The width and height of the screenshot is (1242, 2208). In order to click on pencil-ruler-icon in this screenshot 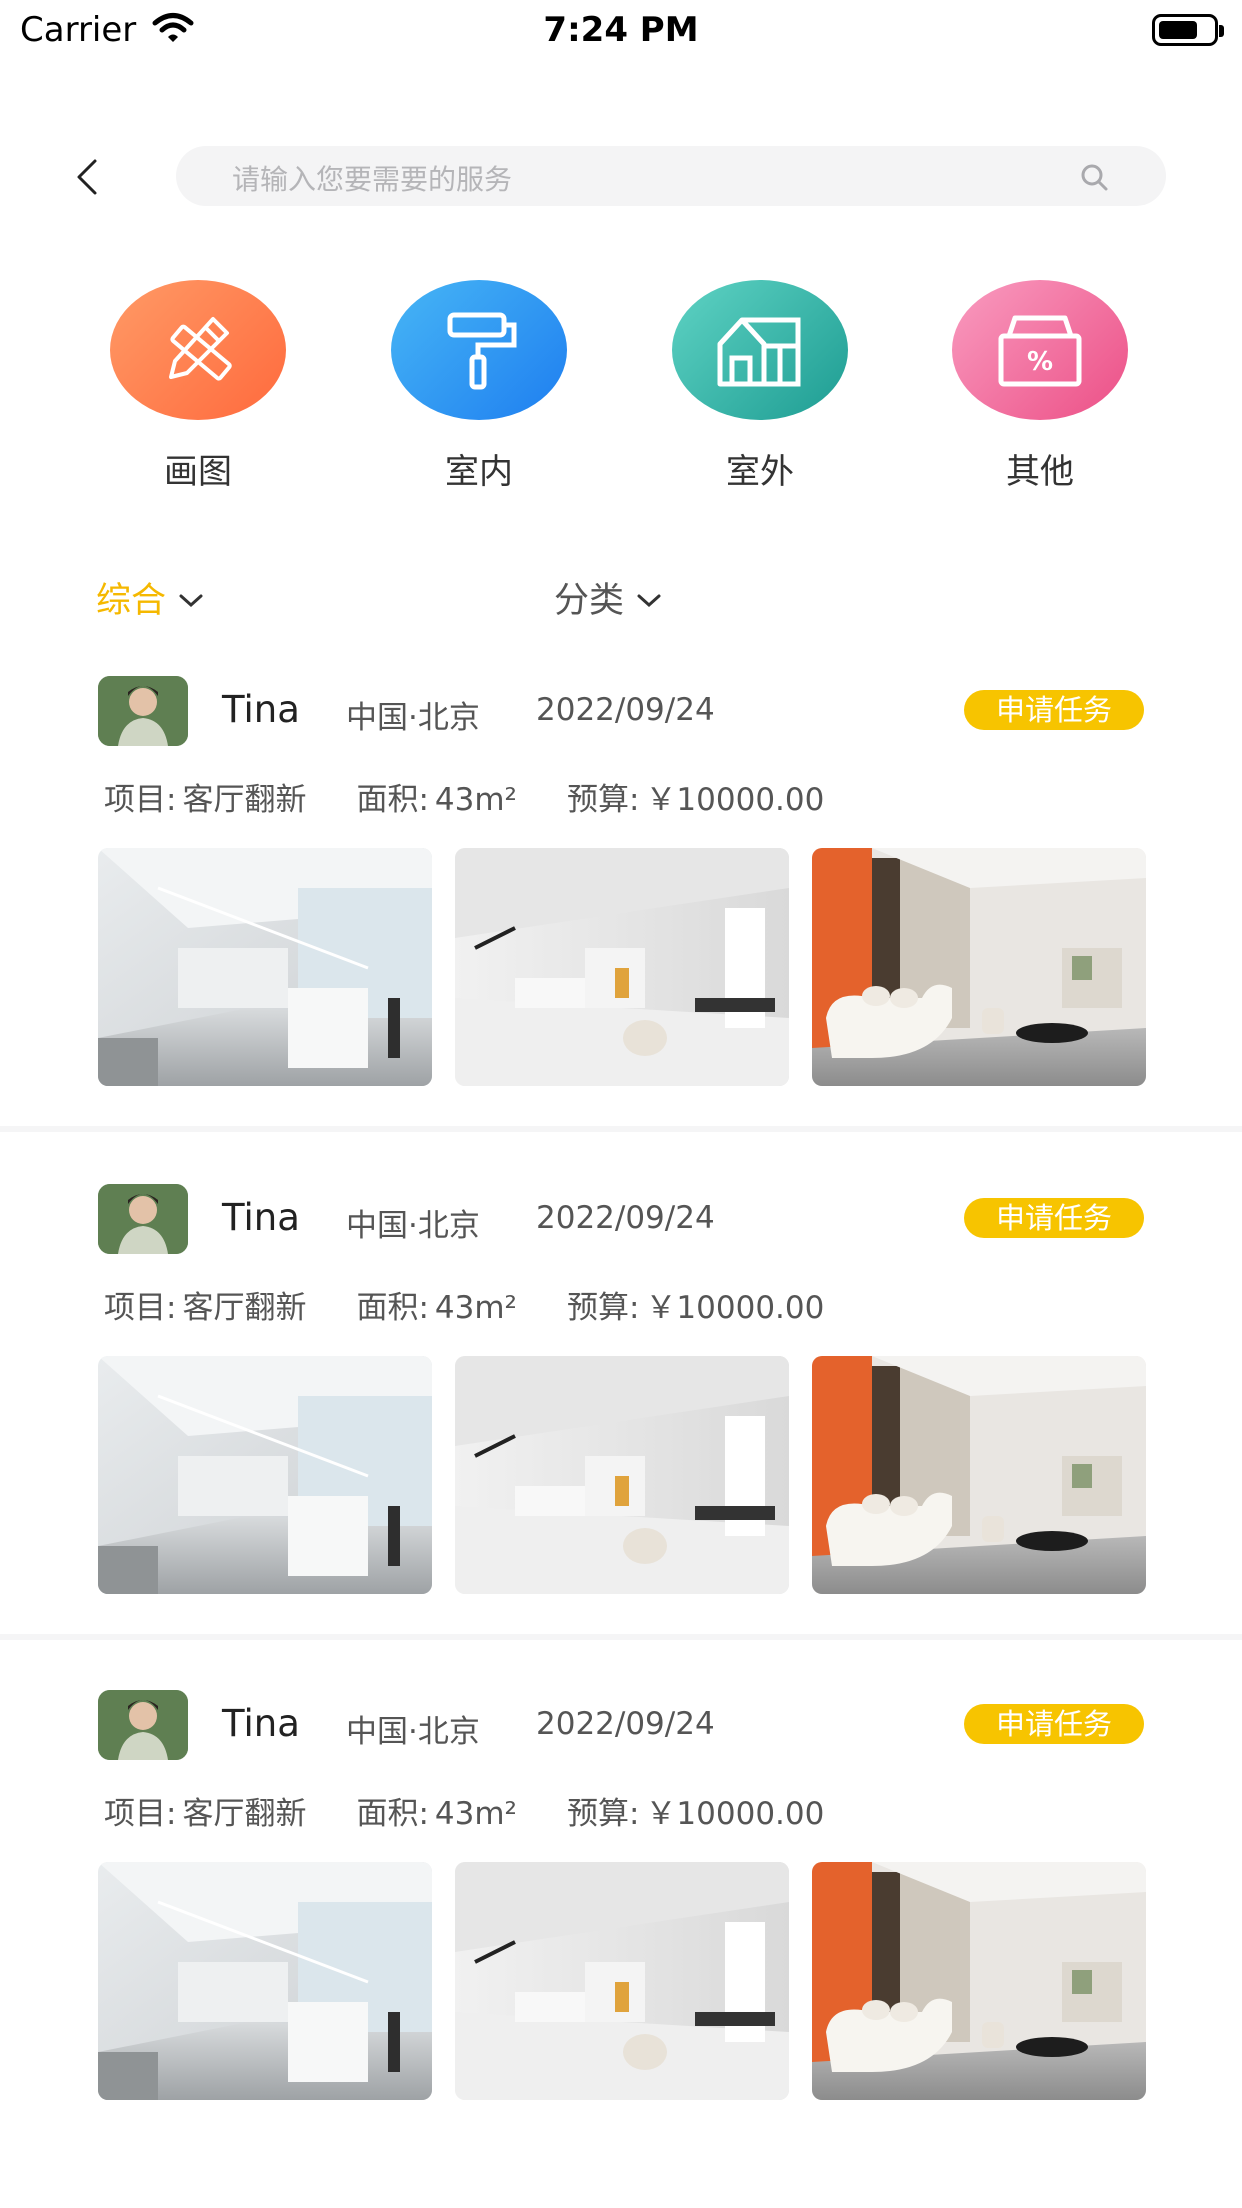, I will do `click(198, 350)`.